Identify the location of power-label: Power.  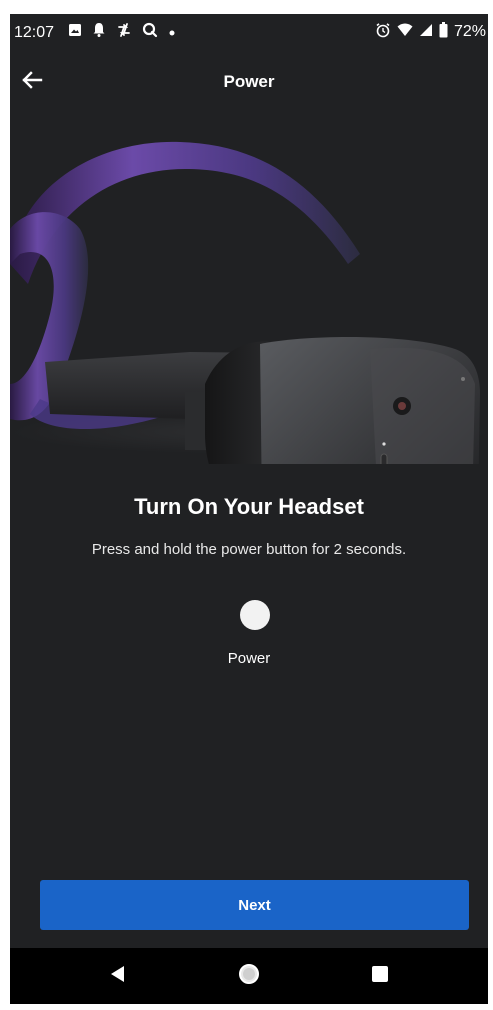
(249, 658).